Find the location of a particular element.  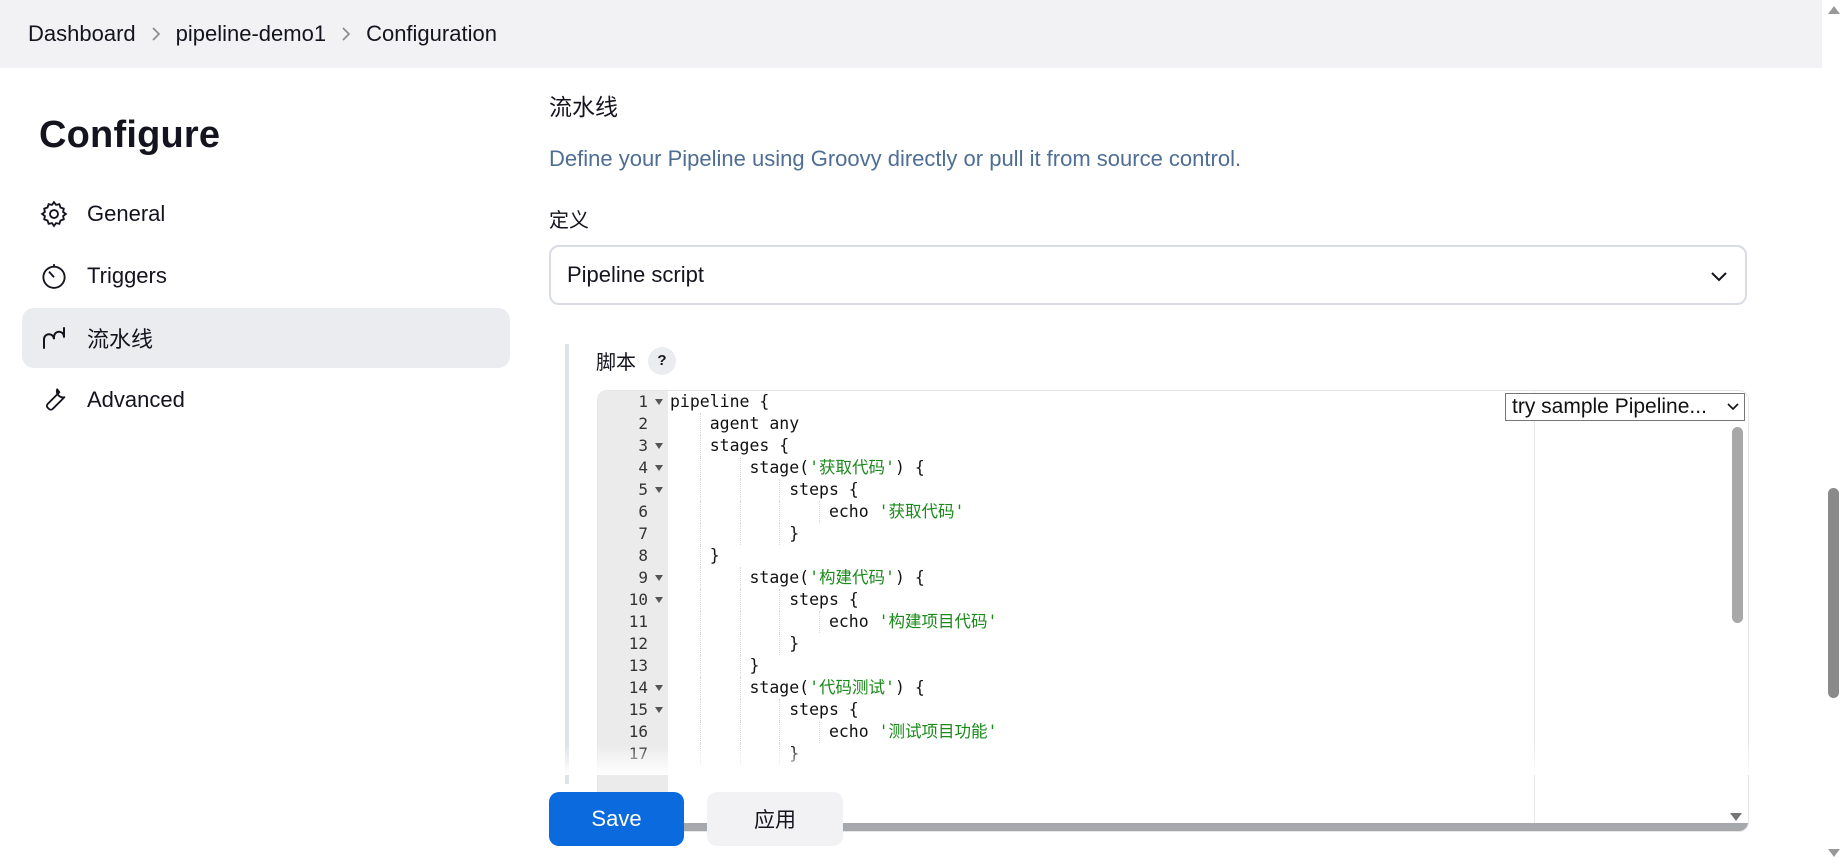

line-number: 11 is located at coordinates (638, 621).